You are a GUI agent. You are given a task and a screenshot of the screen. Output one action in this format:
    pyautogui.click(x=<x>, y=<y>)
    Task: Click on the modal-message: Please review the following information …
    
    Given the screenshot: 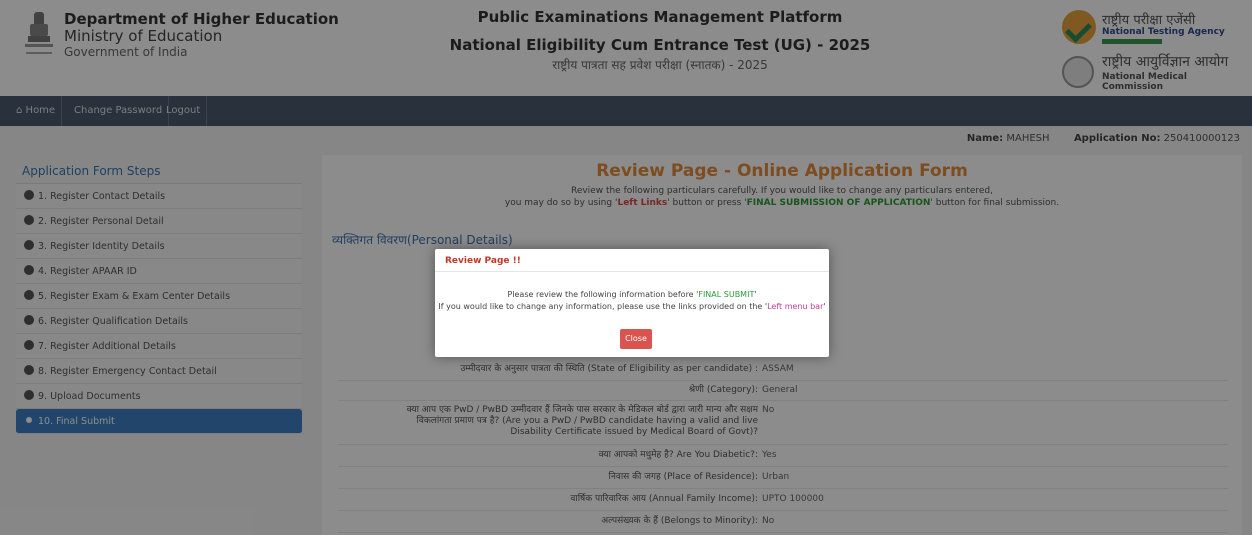 What is the action you would take?
    pyautogui.click(x=632, y=300)
    